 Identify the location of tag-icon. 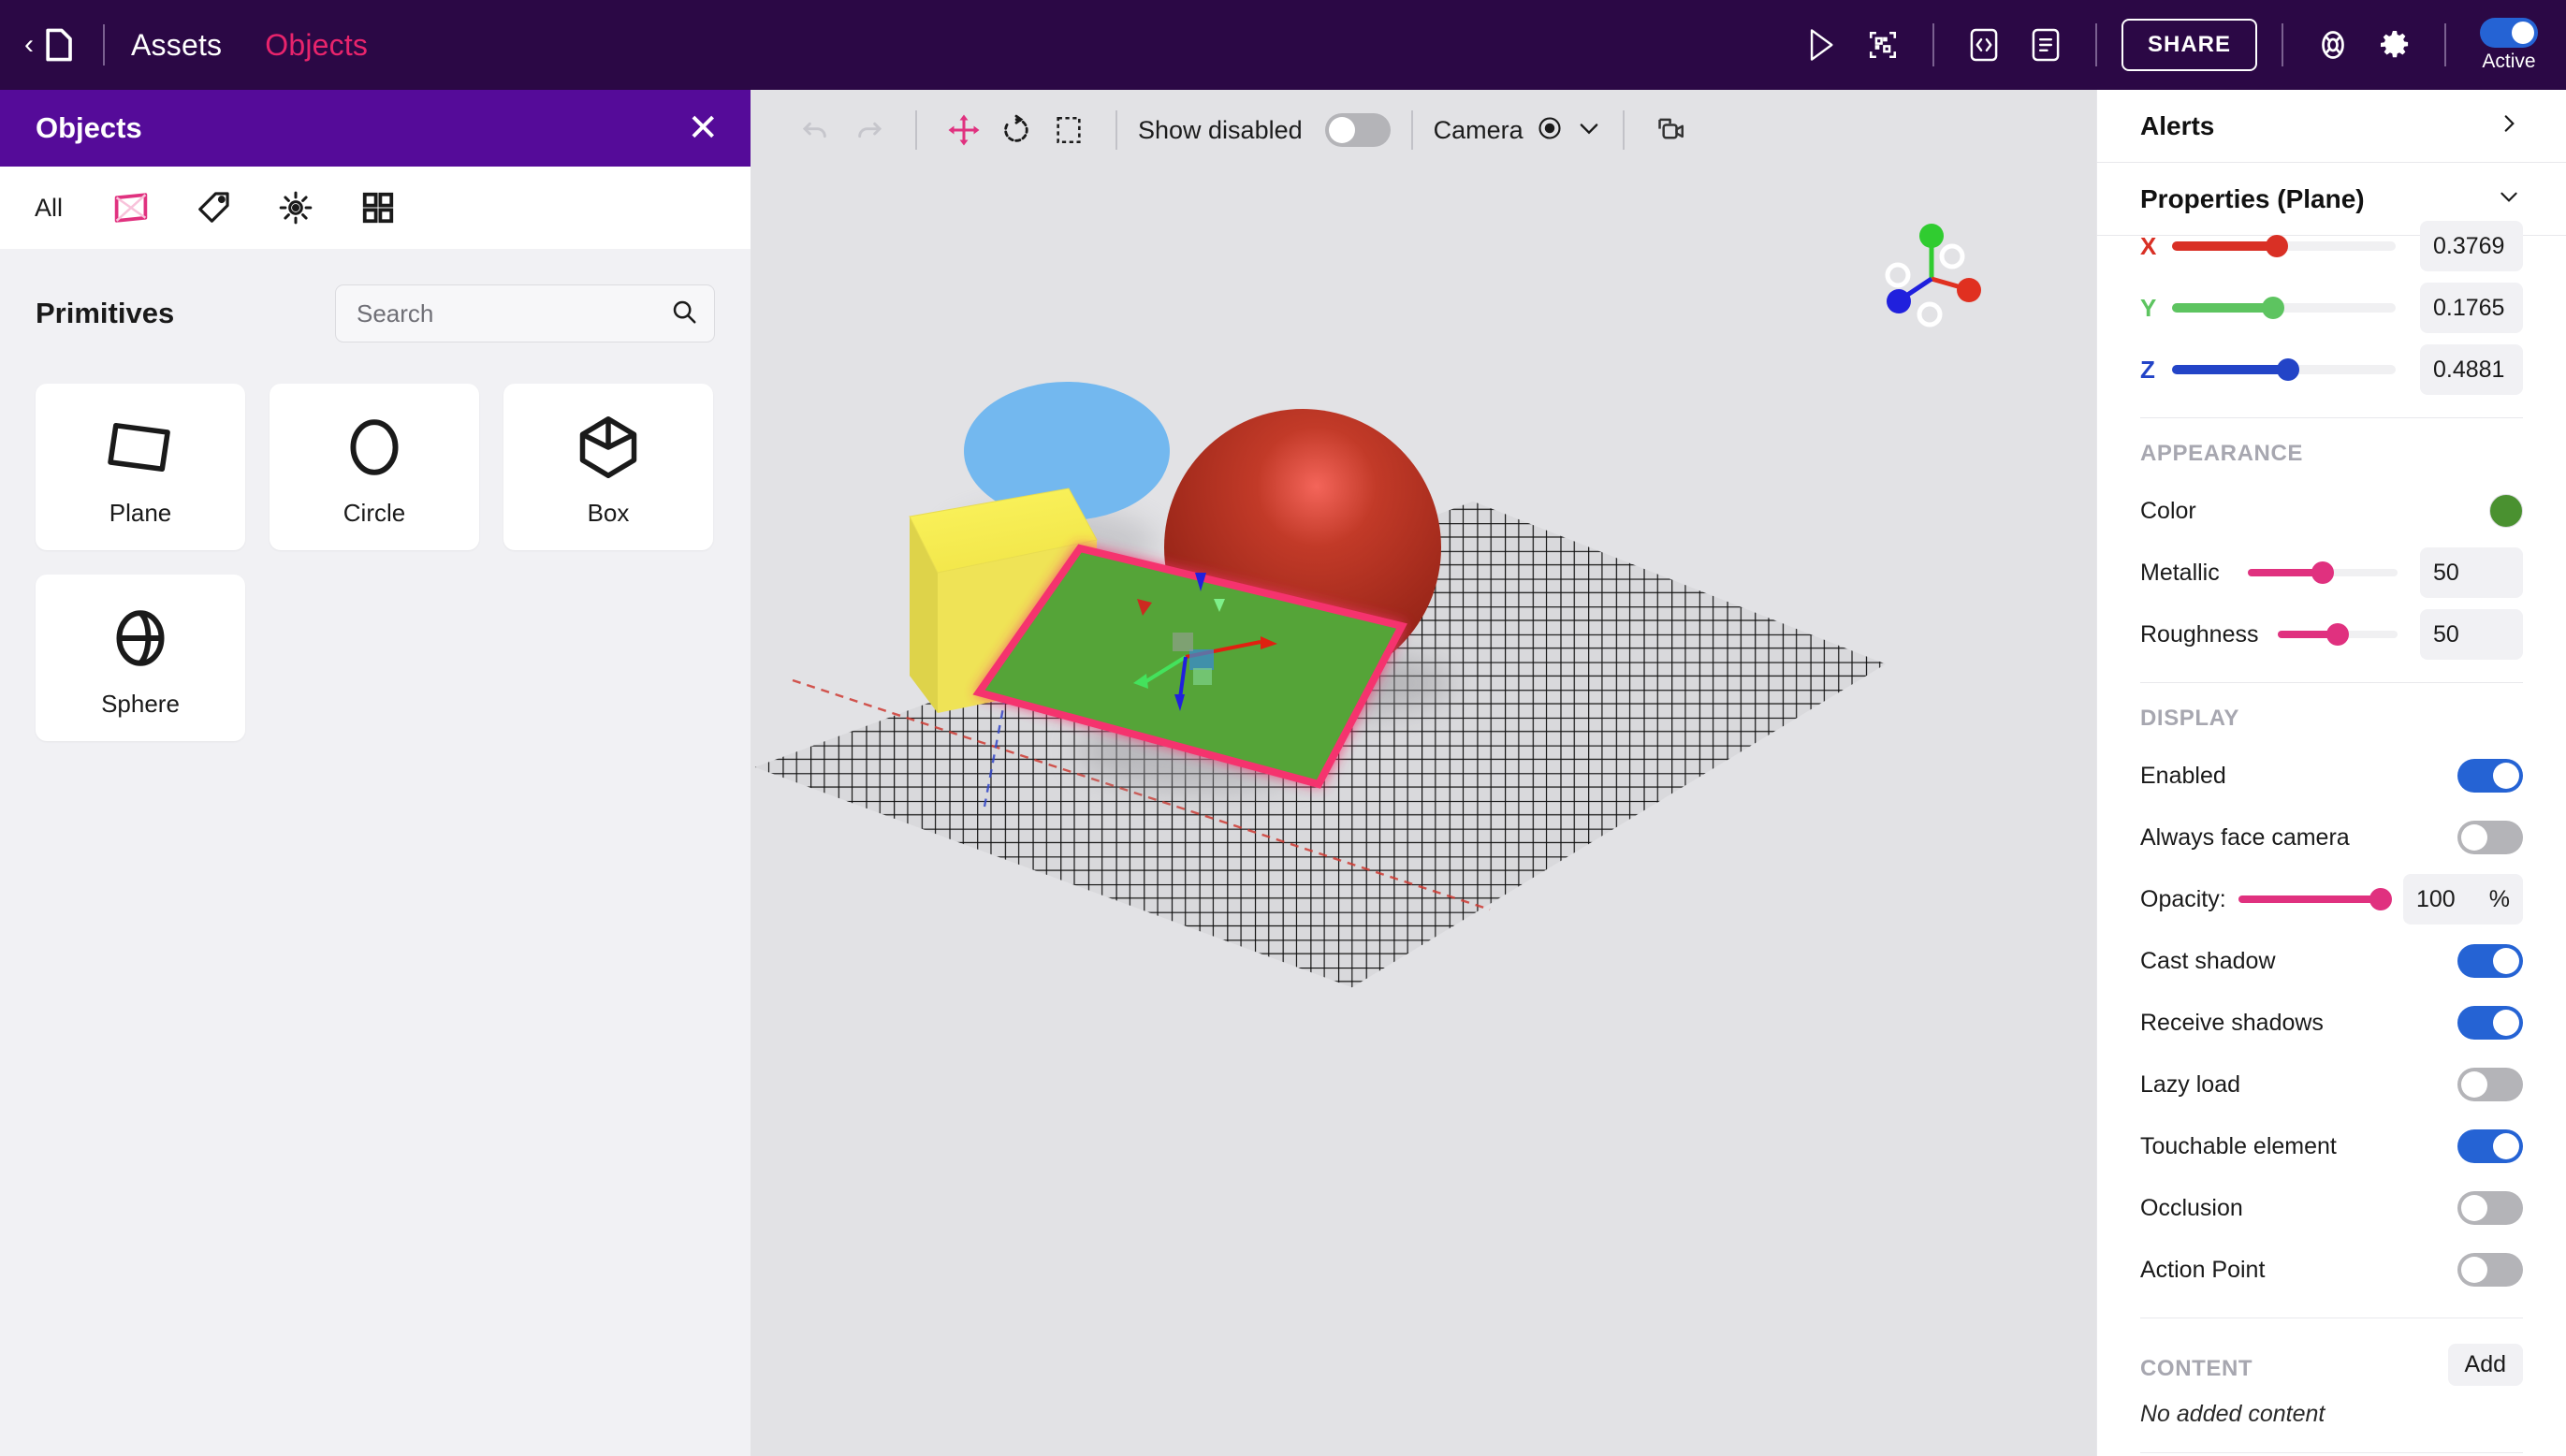
(213, 208).